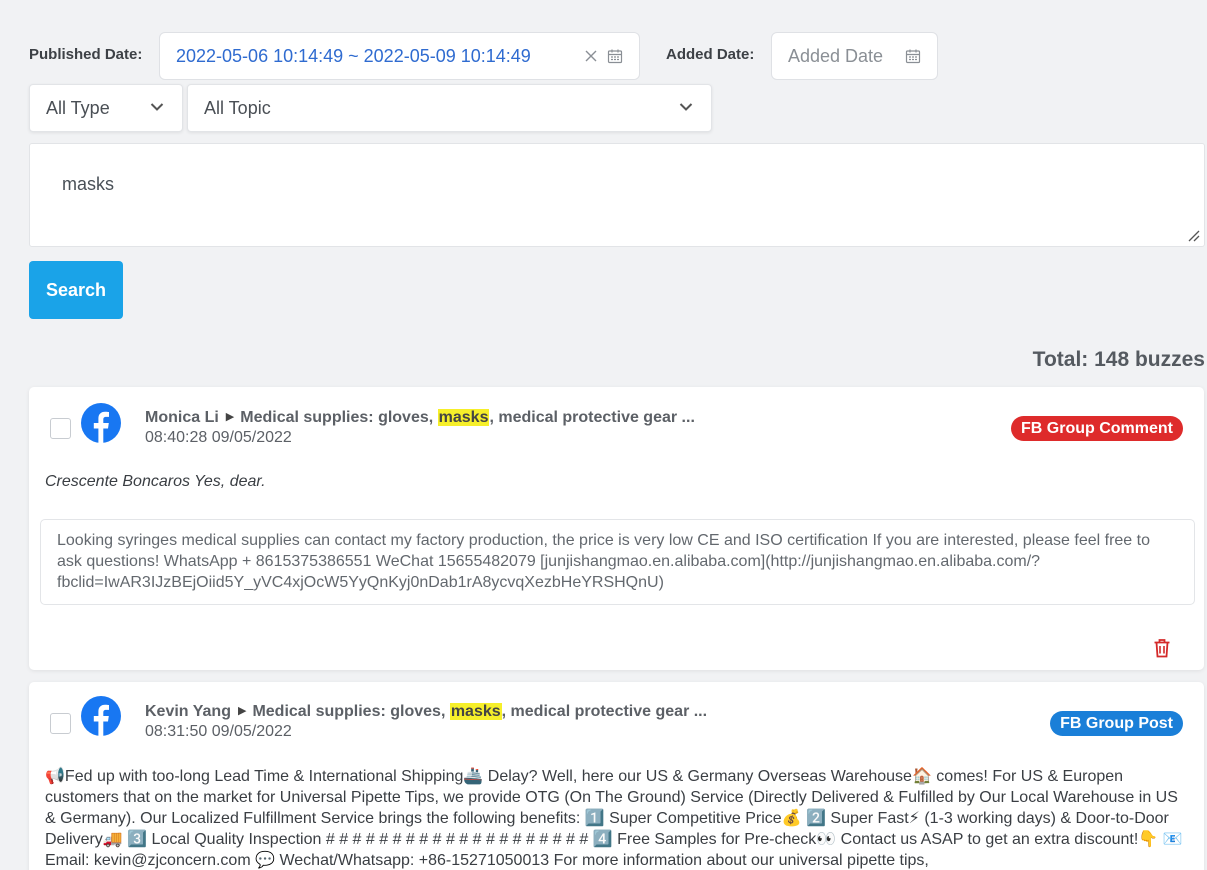 The height and width of the screenshot is (870, 1207). I want to click on search-textarea: masks, so click(617, 195).